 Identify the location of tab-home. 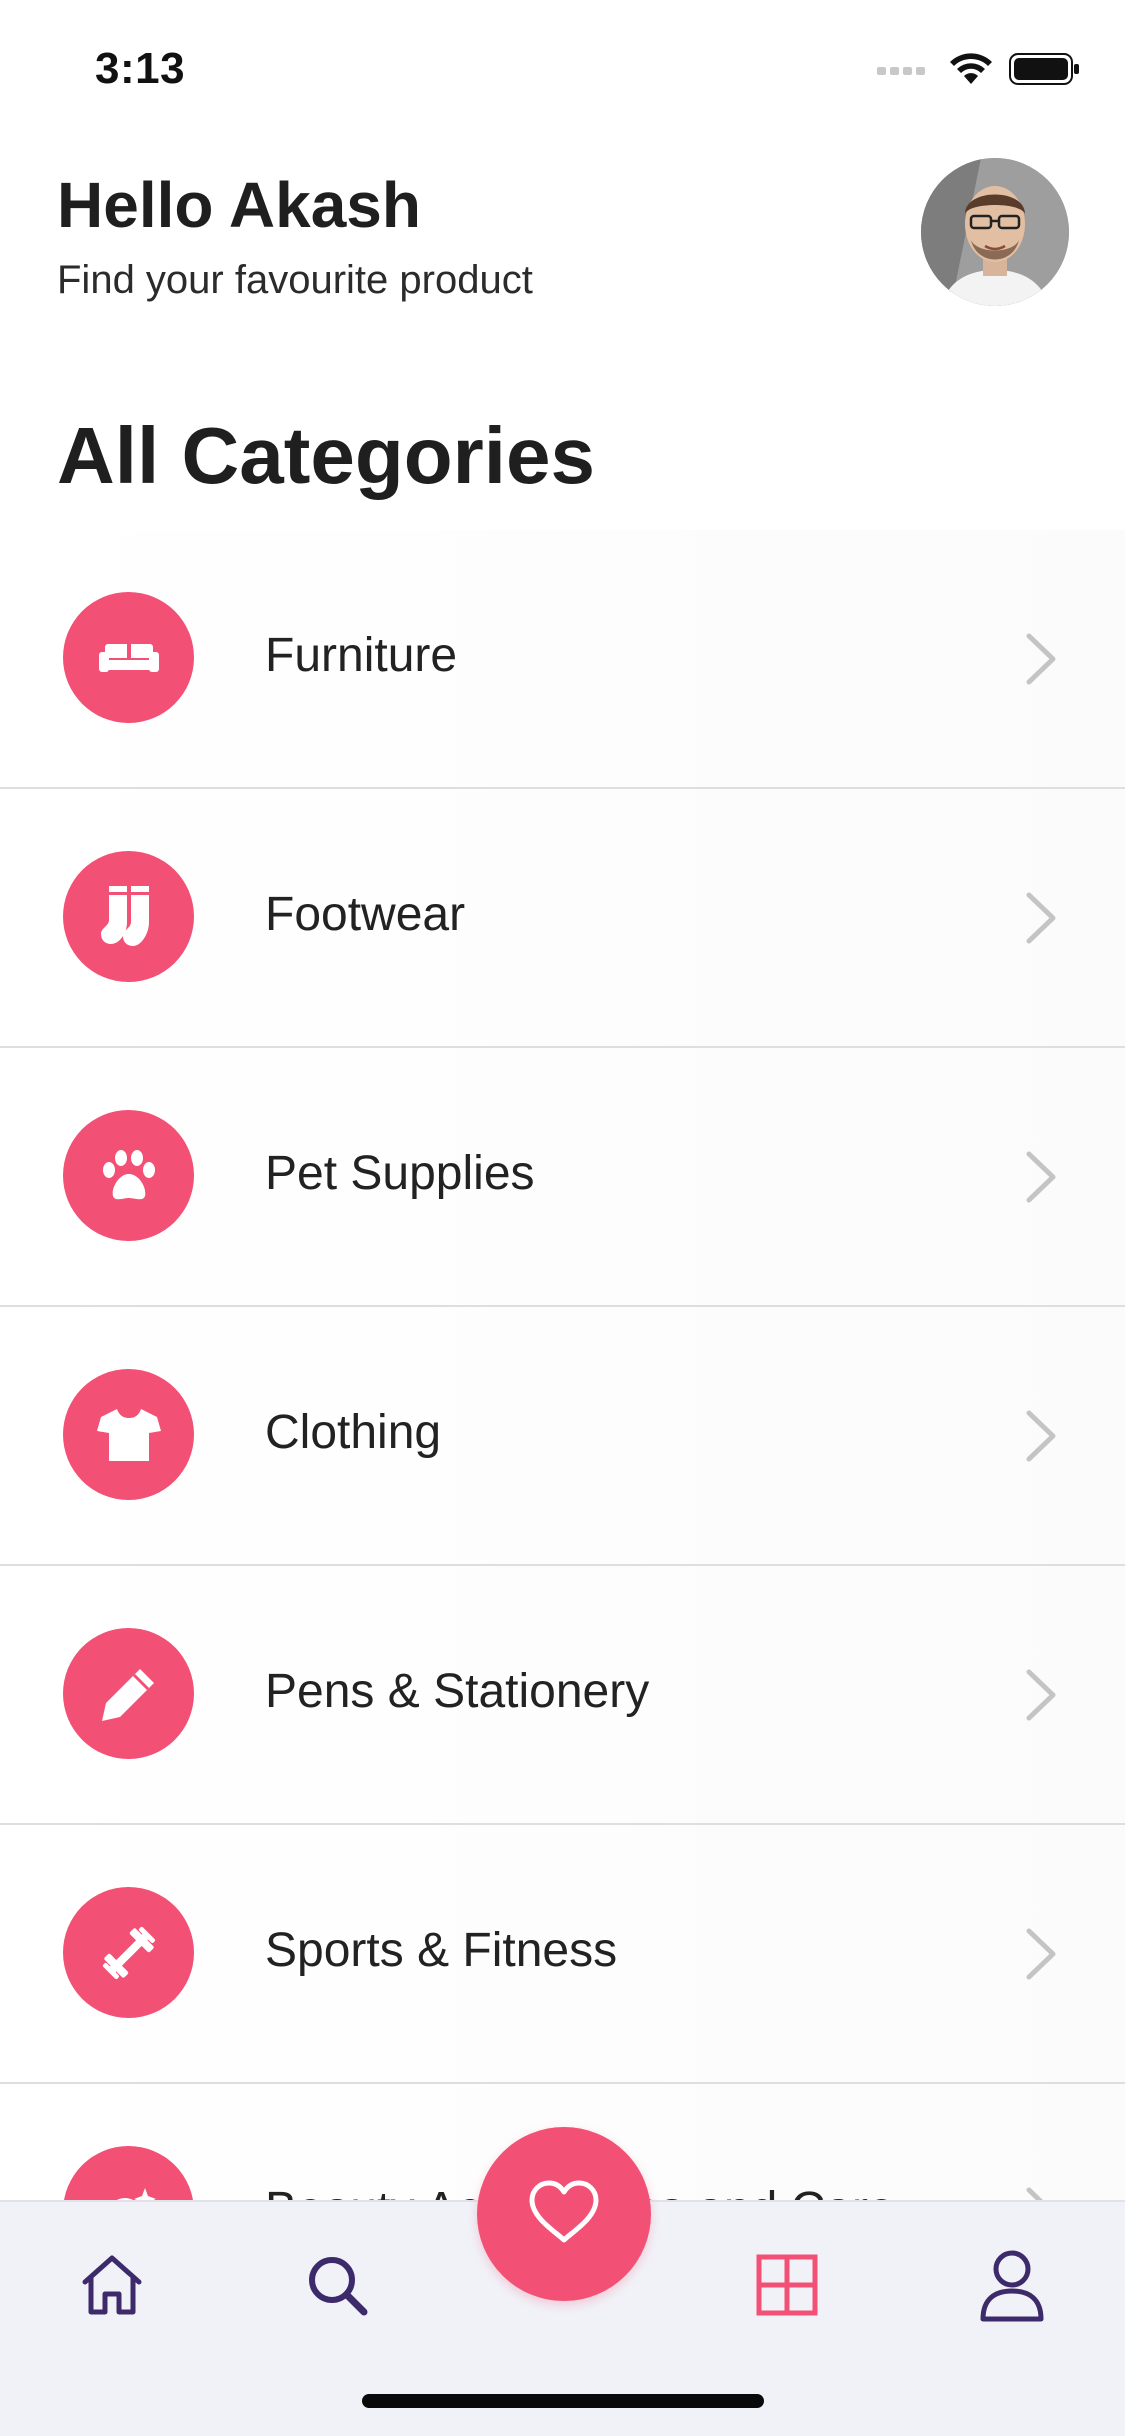
(112, 2287).